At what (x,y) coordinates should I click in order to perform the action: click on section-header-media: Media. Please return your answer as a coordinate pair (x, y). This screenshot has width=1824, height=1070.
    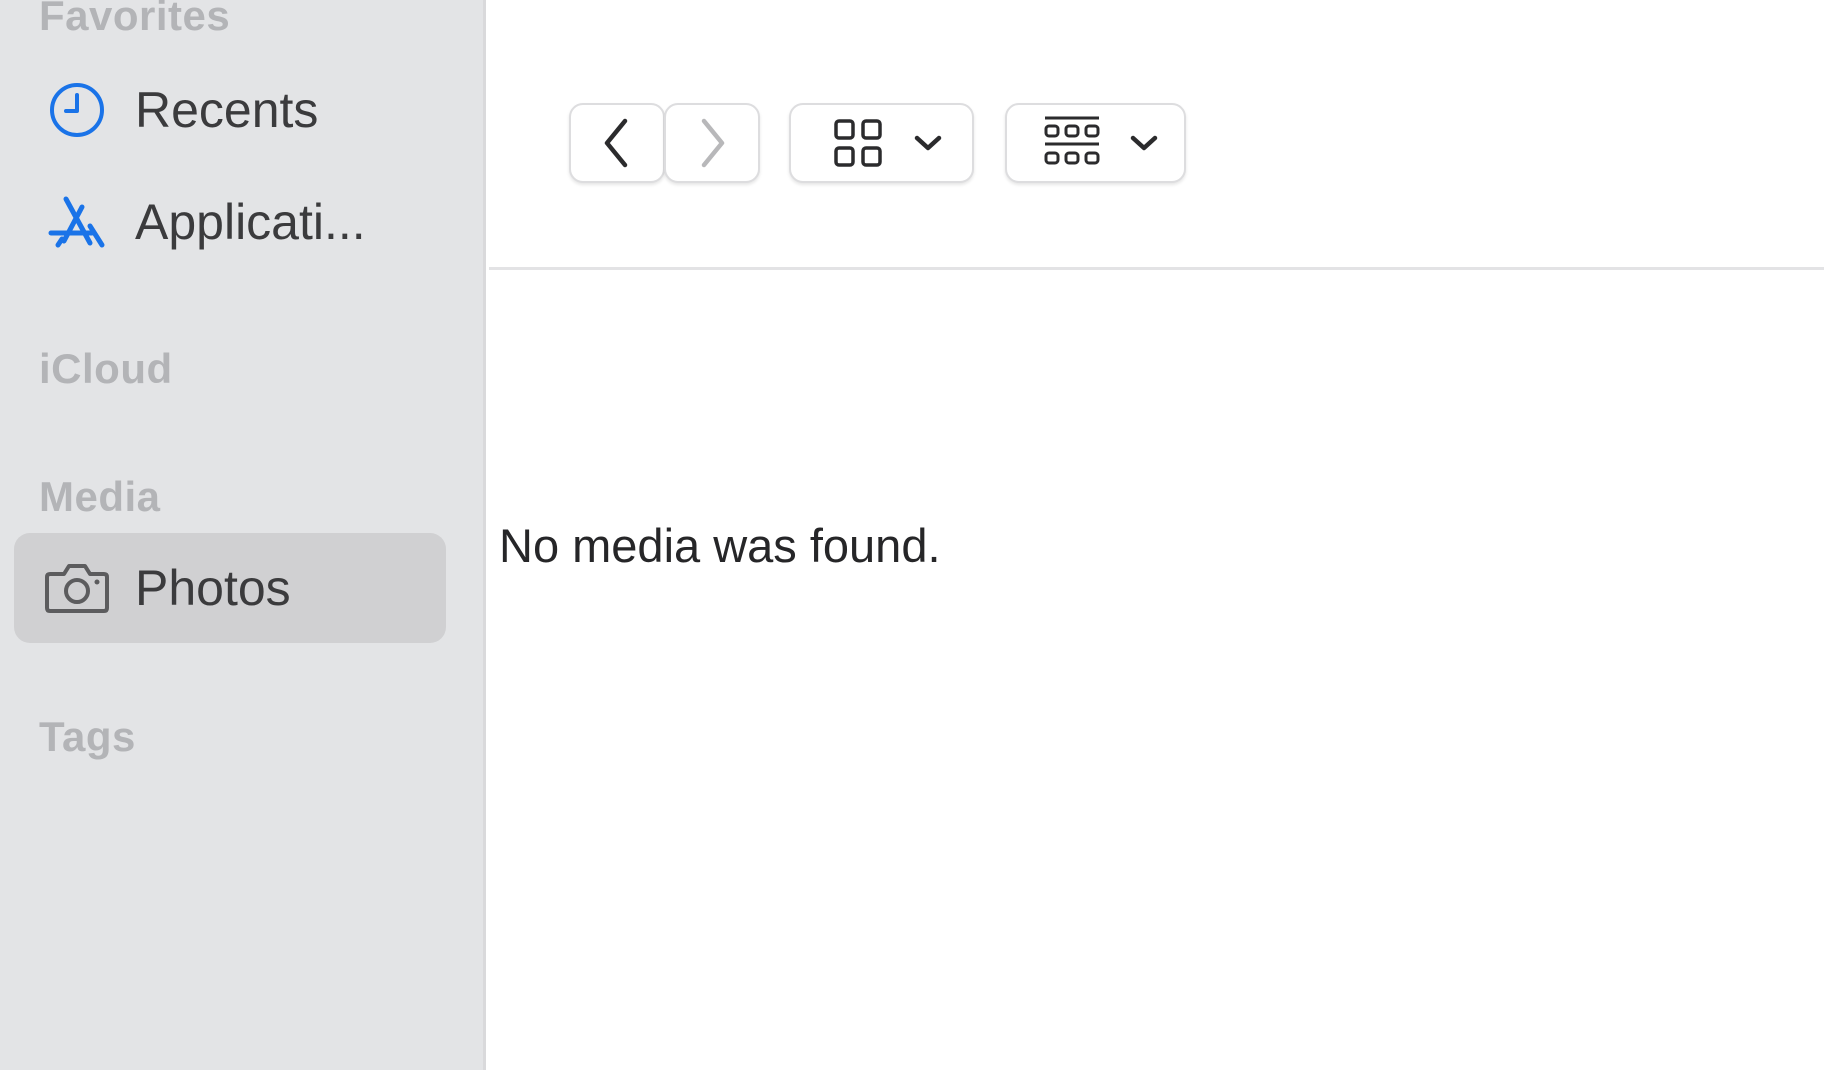
    Looking at the image, I should click on (100, 496).